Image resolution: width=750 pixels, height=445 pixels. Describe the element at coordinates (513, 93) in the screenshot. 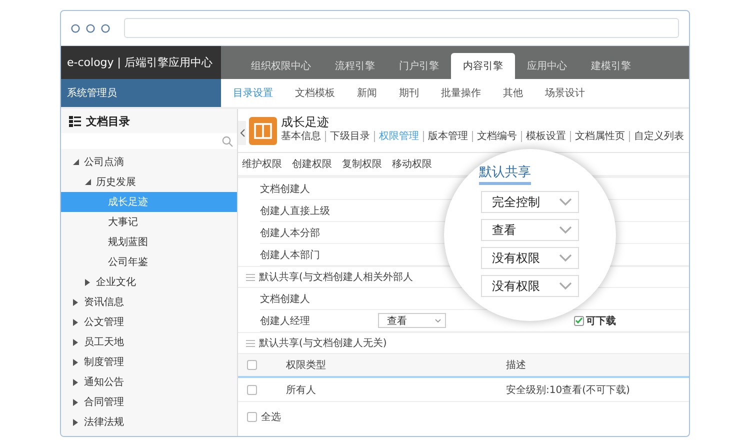

I see `nav-link: 其他` at that location.